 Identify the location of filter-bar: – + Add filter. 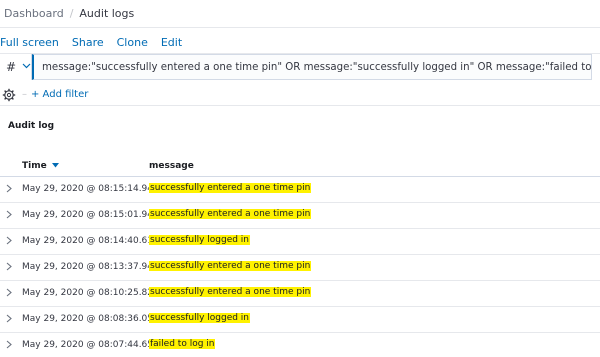
(300, 95).